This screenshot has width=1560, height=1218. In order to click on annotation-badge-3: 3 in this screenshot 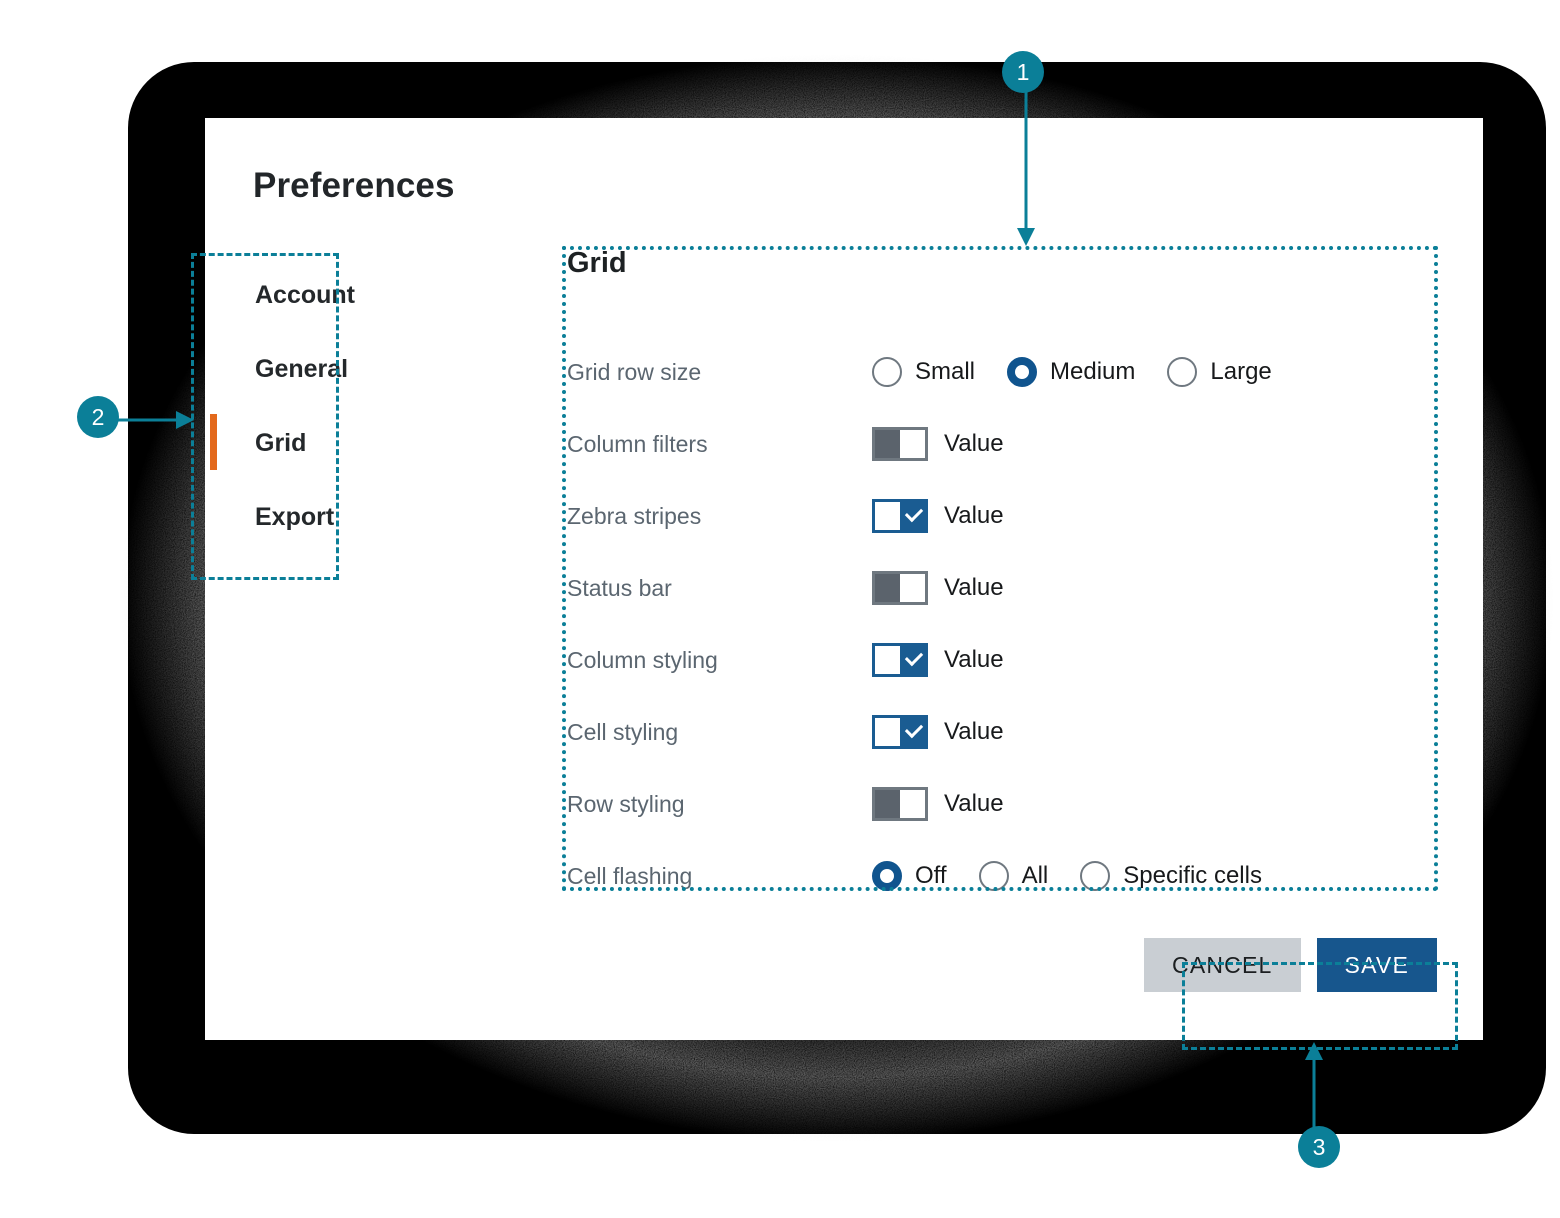, I will do `click(1319, 1147)`.